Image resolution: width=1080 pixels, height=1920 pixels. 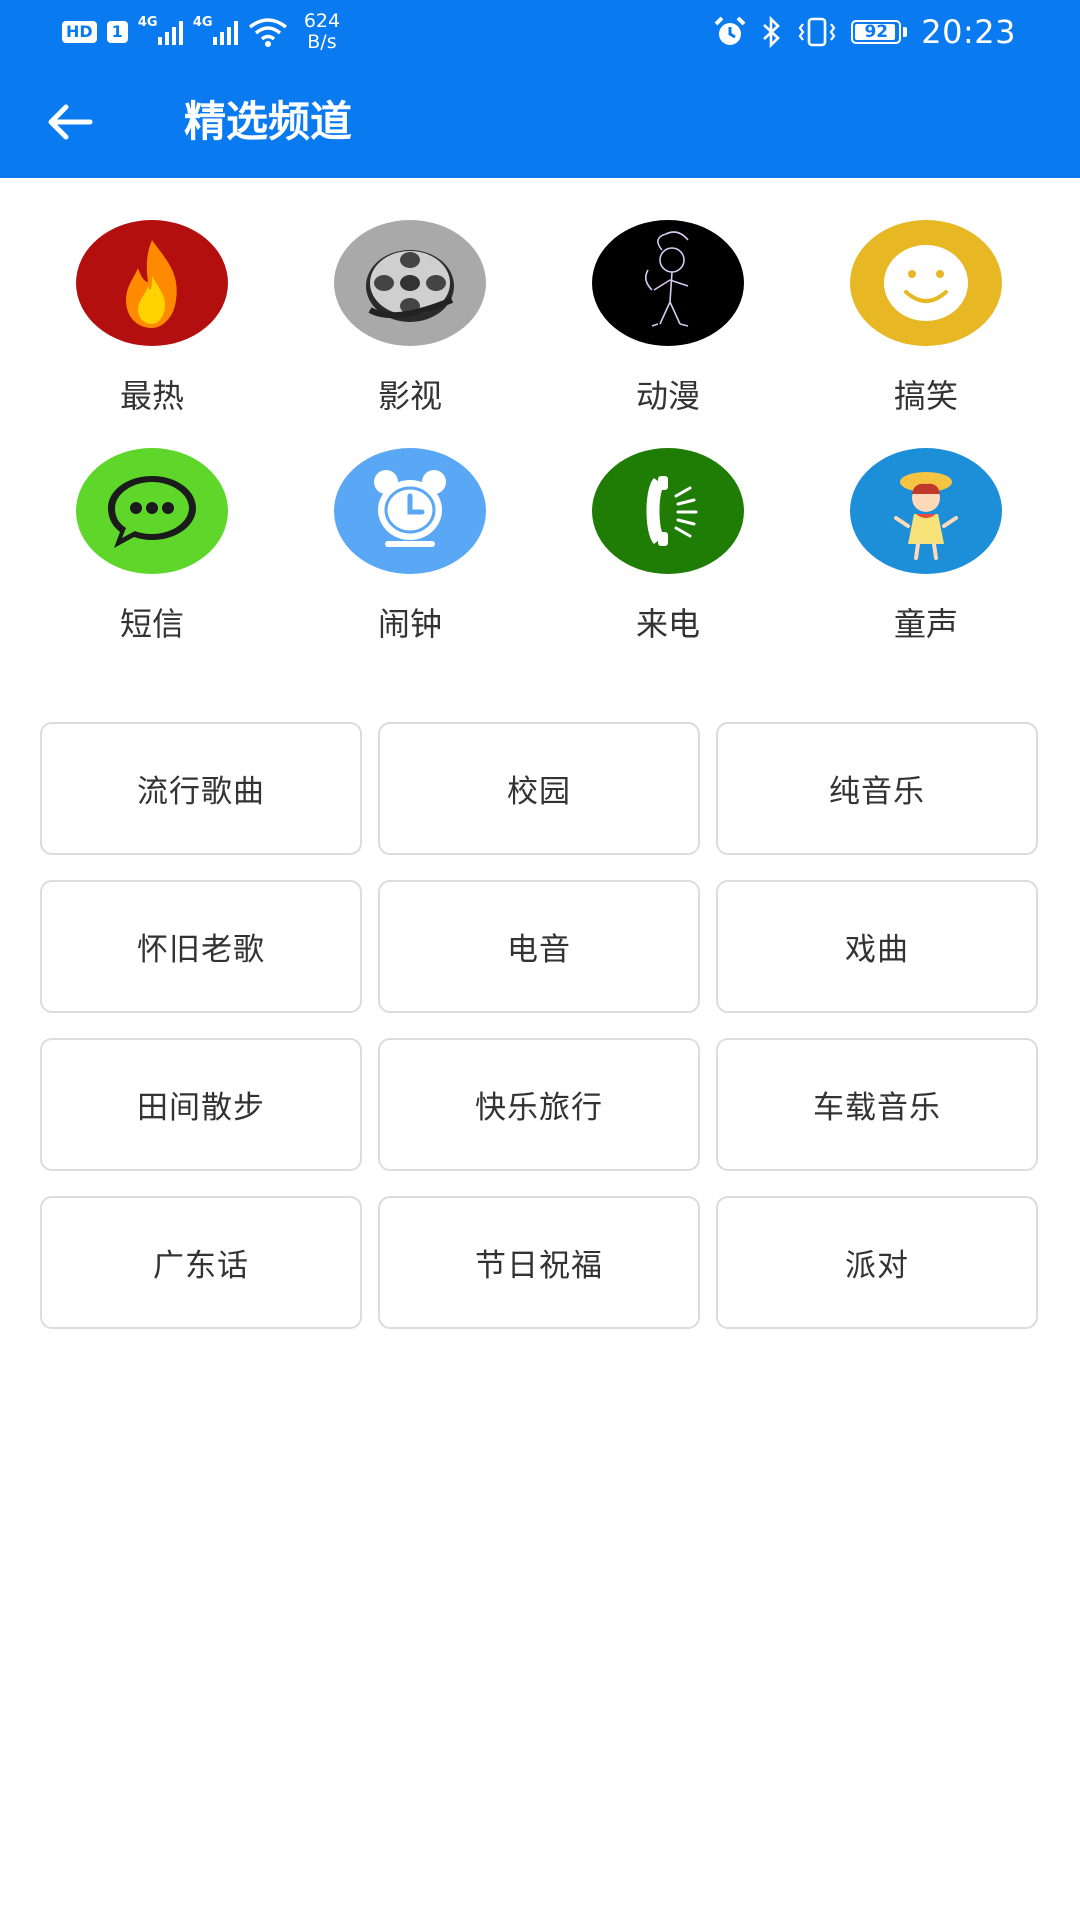 What do you see at coordinates (410, 511) in the screenshot?
I see `alarm-clock-icon` at bounding box center [410, 511].